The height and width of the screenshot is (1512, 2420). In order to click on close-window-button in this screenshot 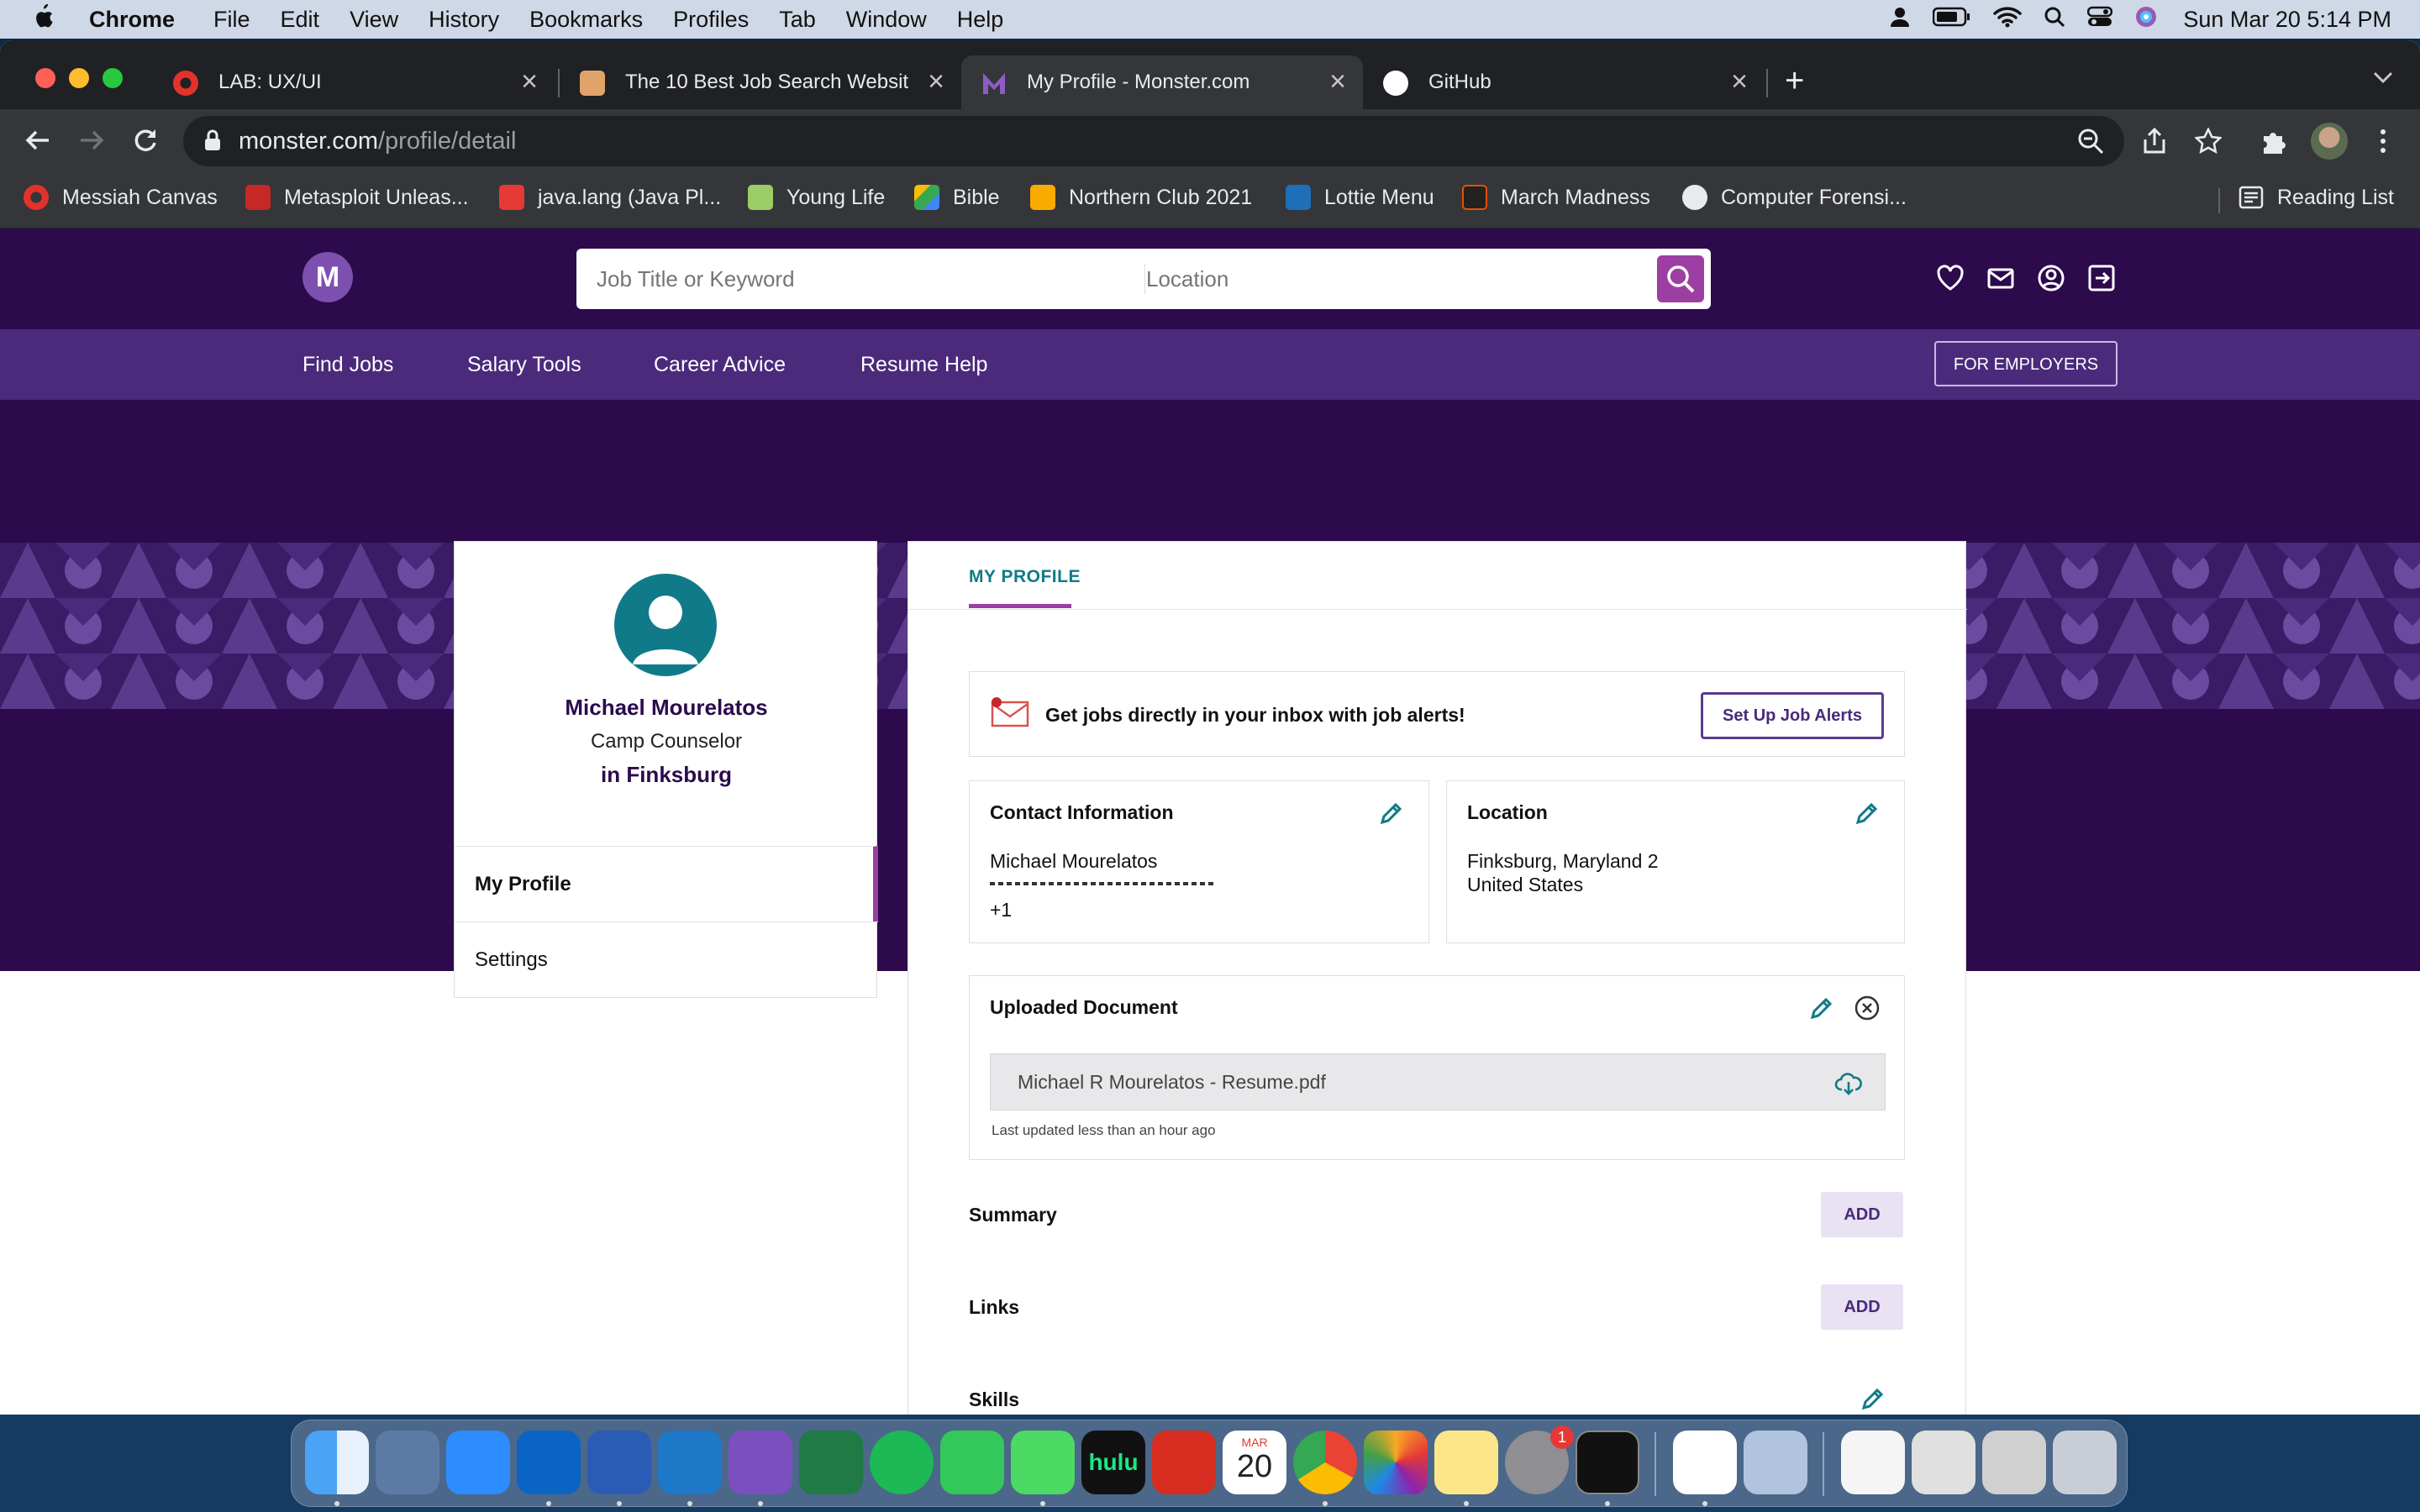, I will do `click(45, 78)`.